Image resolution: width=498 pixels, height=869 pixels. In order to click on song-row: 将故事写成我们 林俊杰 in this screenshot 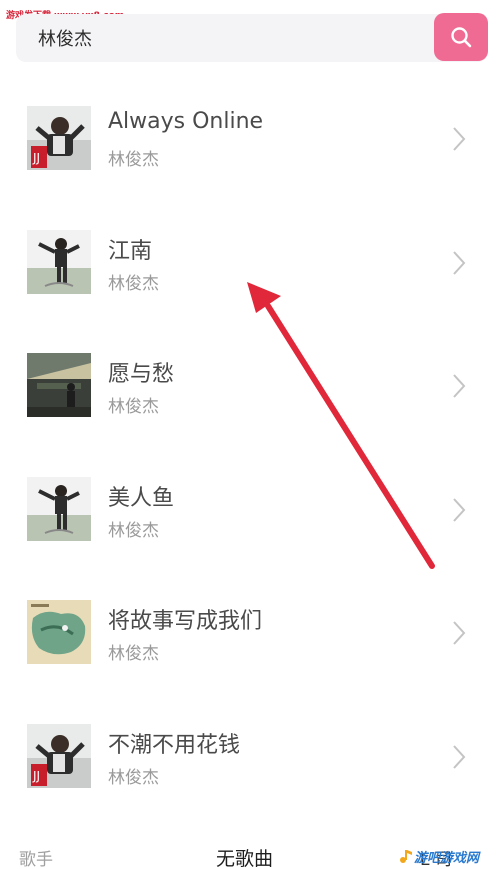, I will do `click(249, 631)`.